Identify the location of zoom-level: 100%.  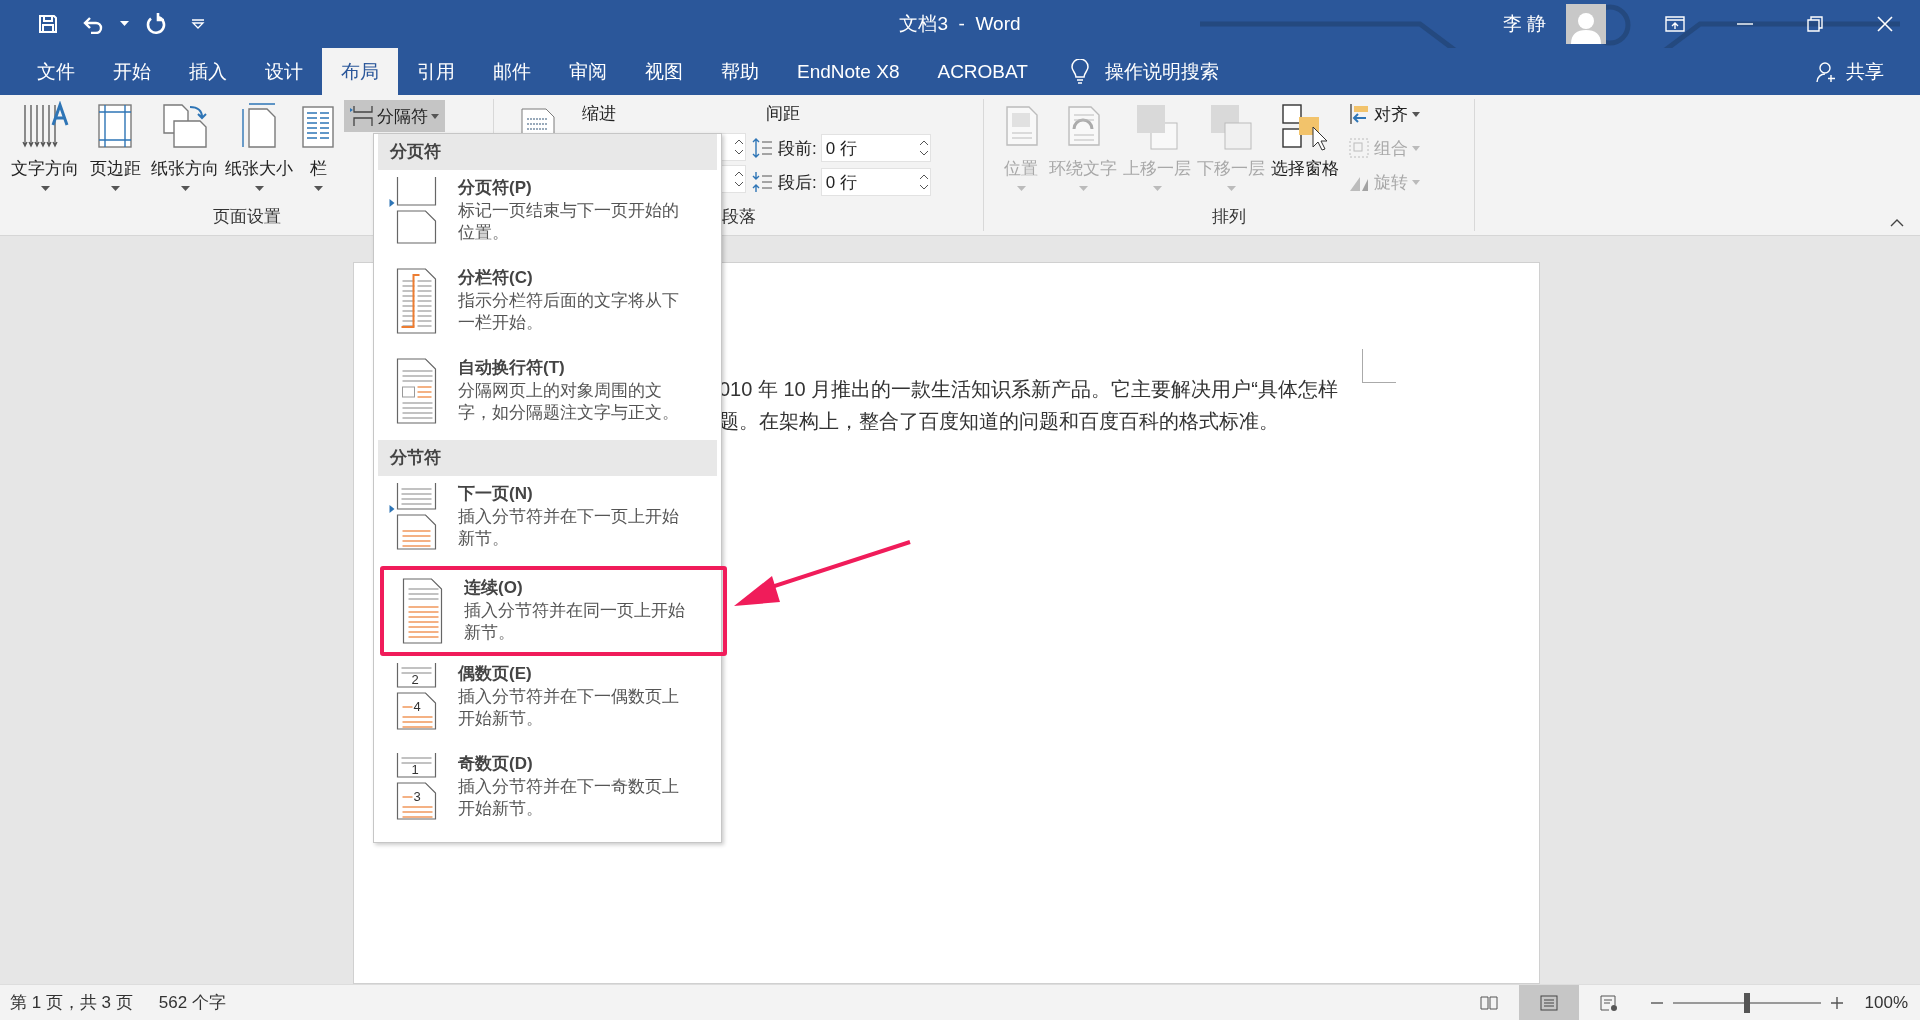
(1886, 1002).